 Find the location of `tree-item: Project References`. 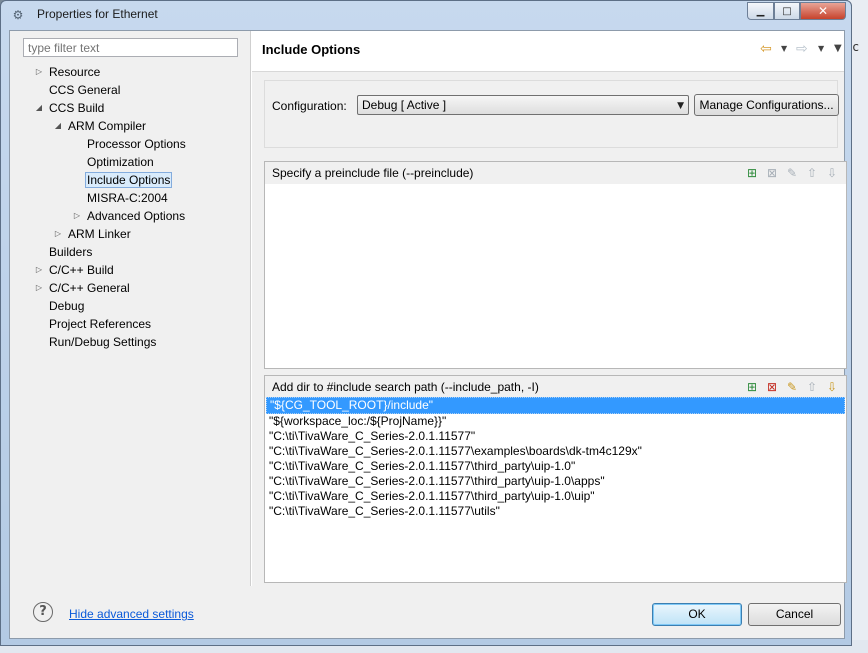

tree-item: Project References is located at coordinates (100, 324).